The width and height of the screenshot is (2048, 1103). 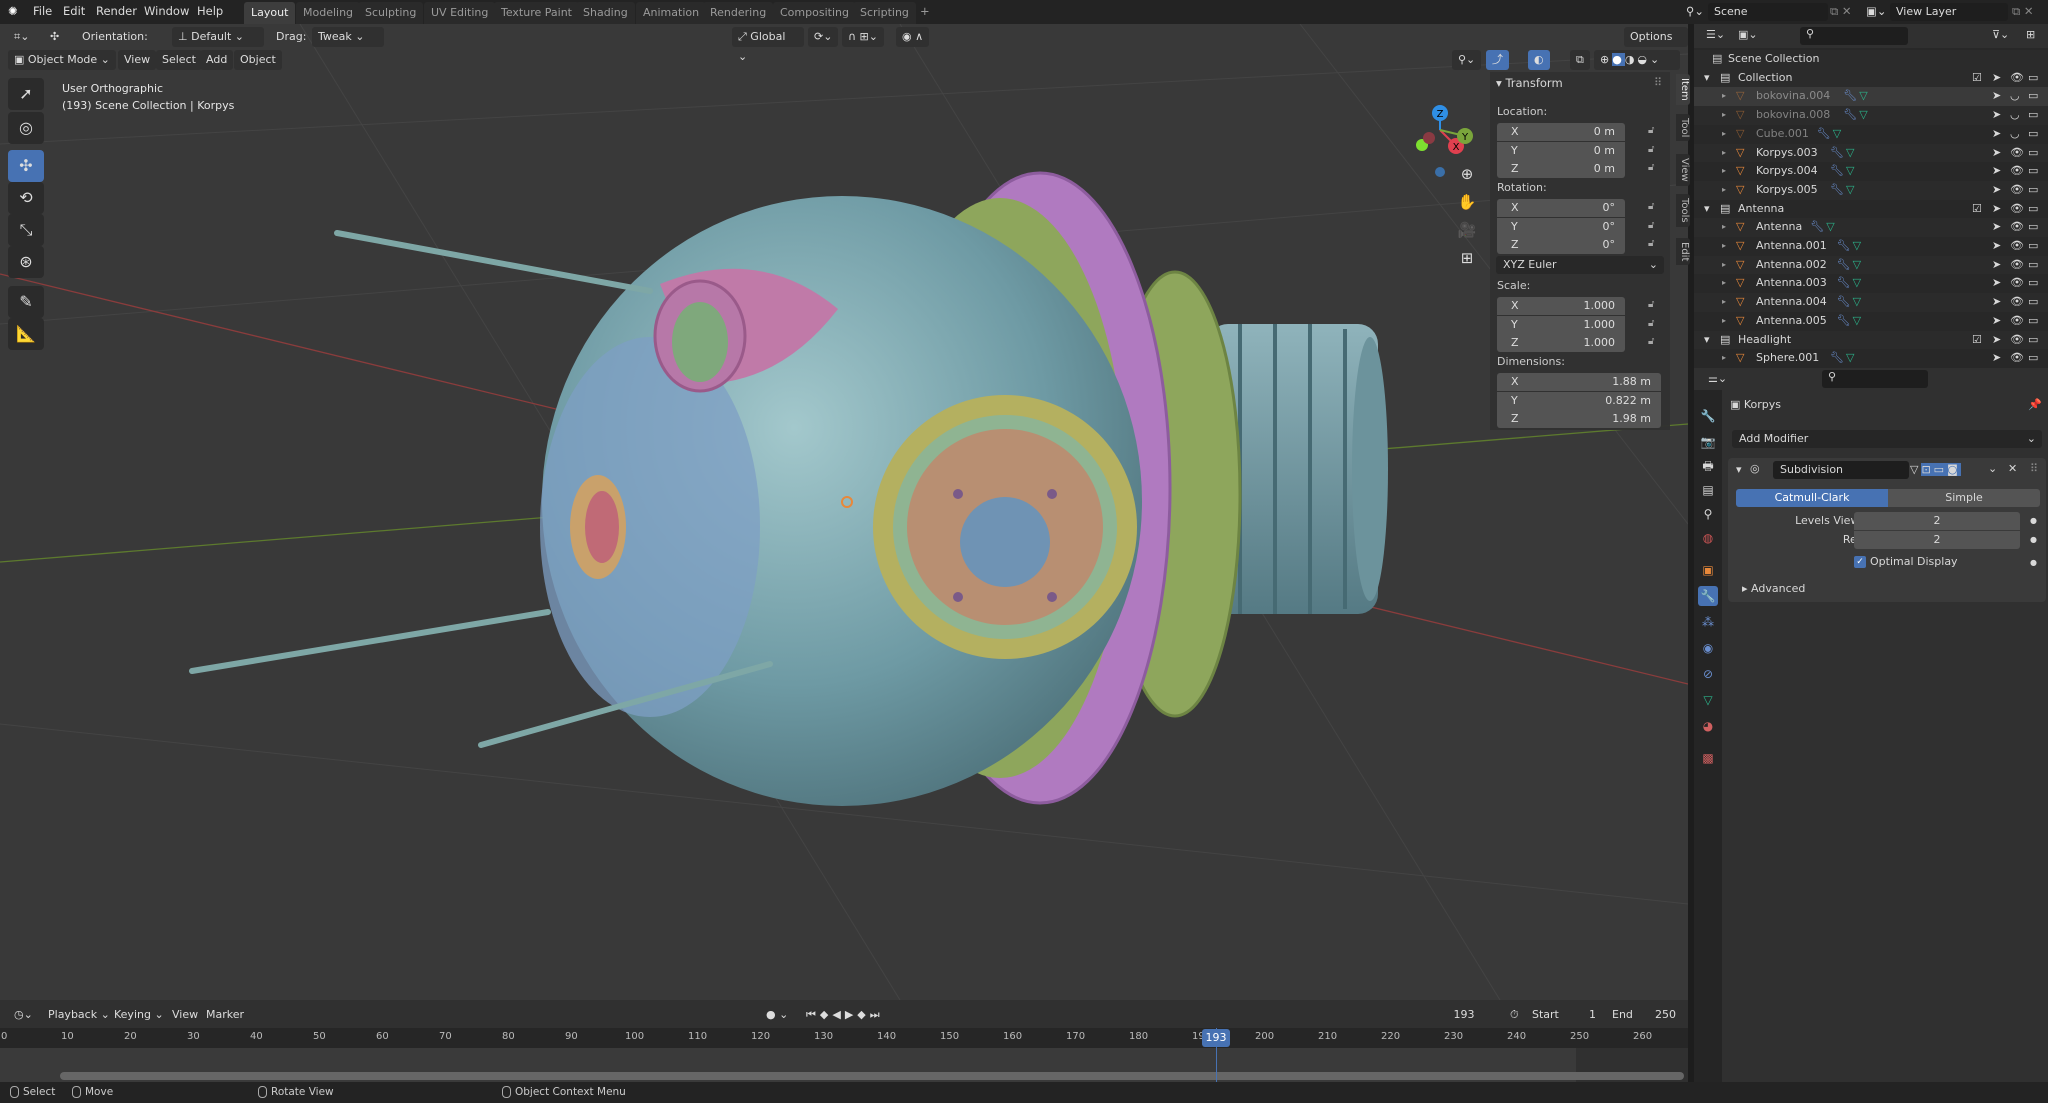 I want to click on menu-edit: Edit, so click(x=74, y=11).